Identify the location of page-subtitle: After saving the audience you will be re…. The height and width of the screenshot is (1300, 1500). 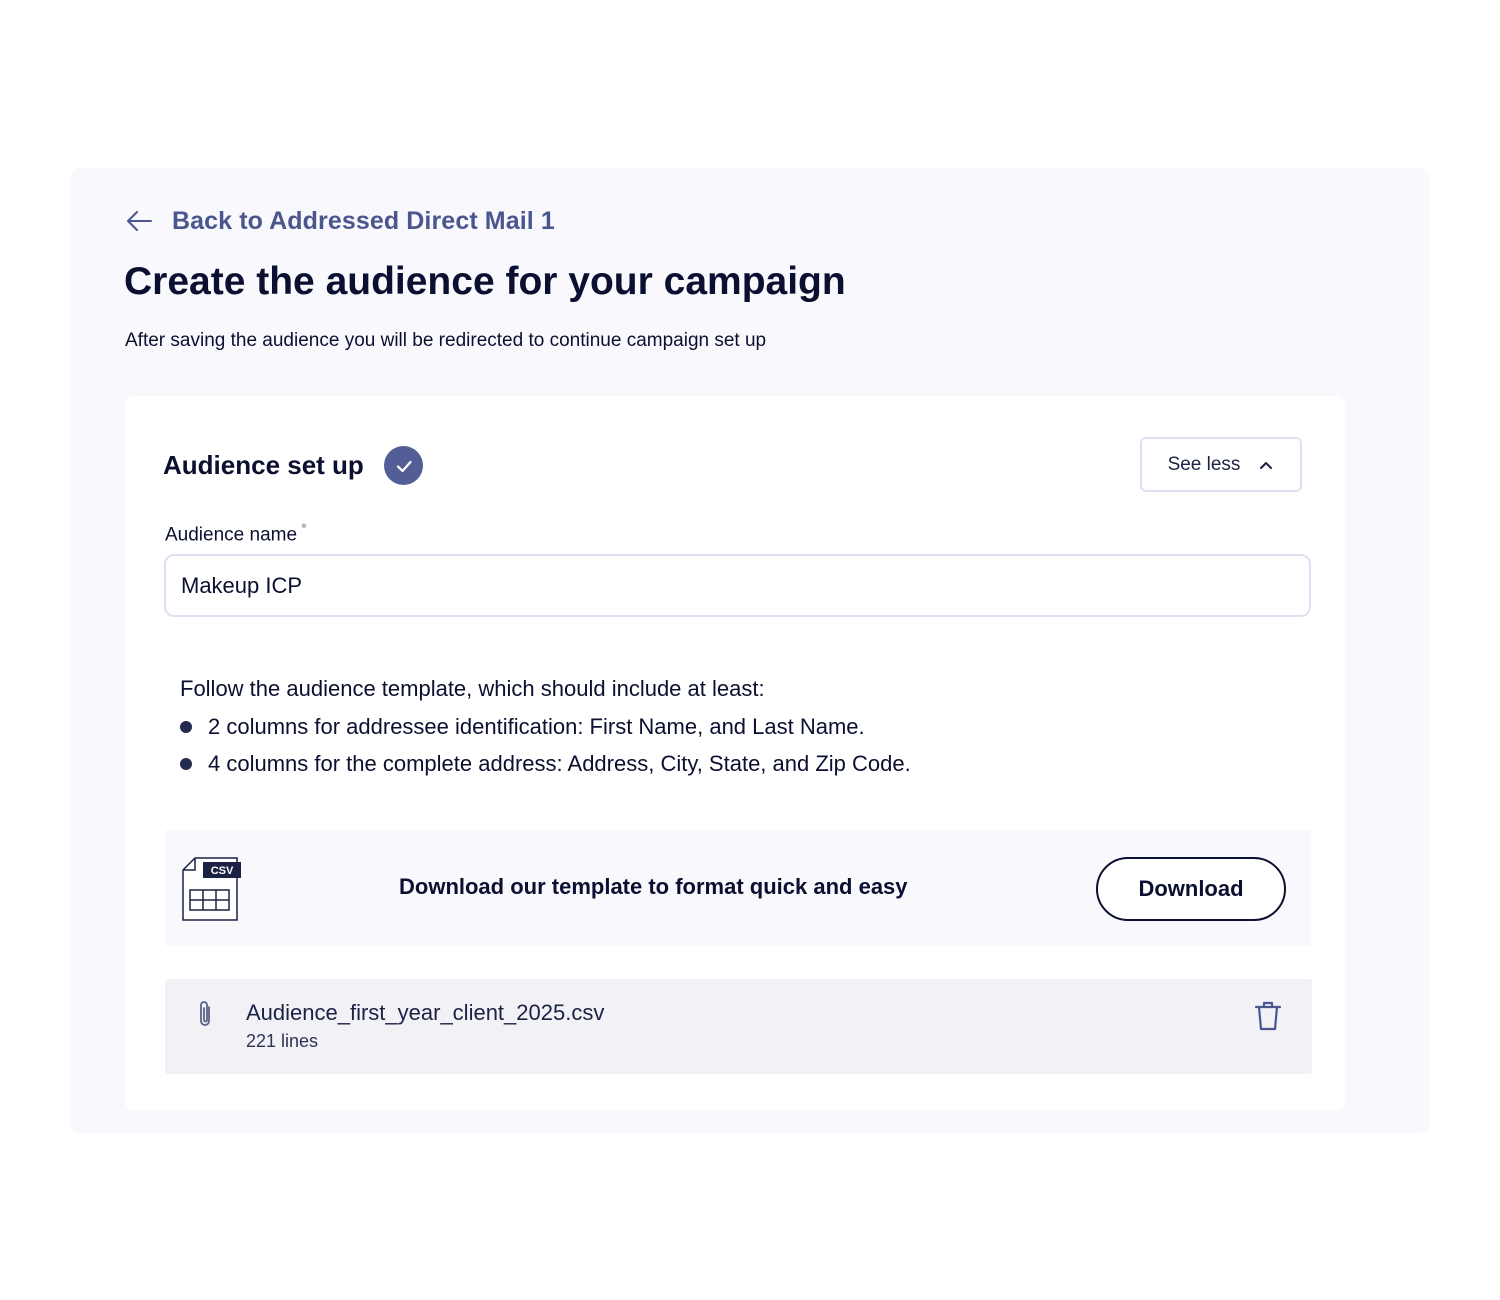
(446, 340).